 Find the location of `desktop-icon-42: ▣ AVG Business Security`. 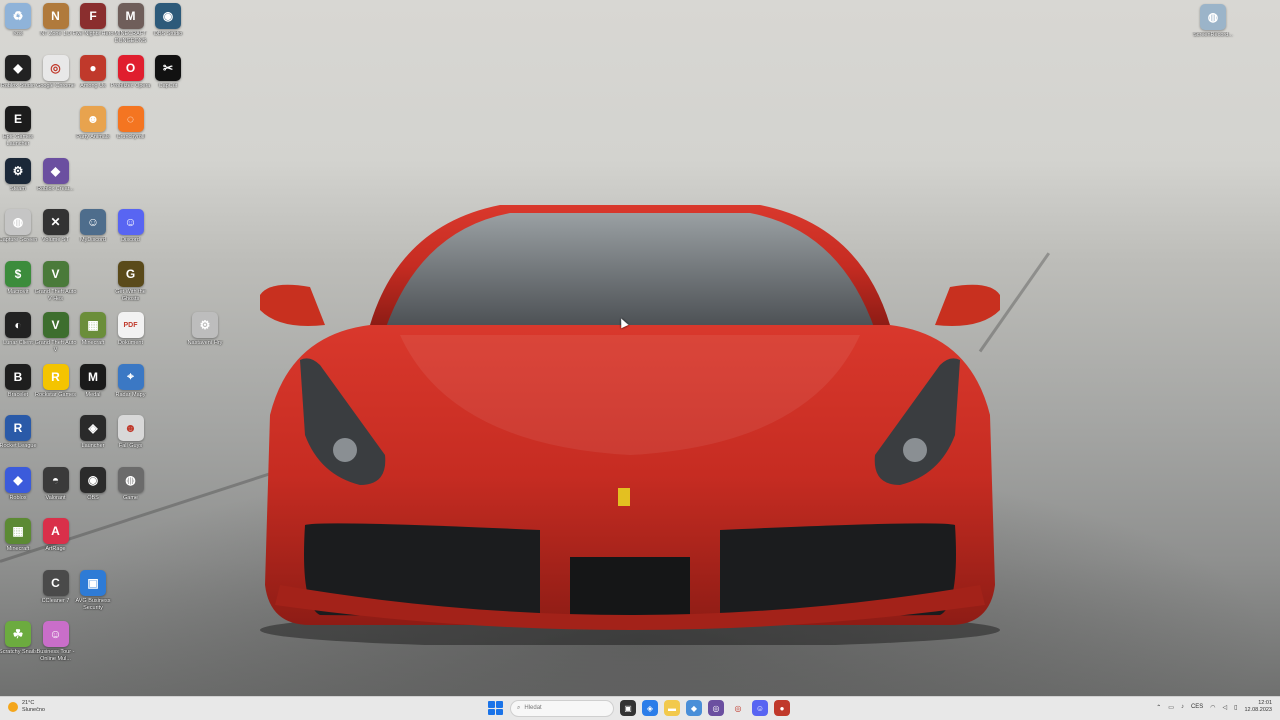

desktop-icon-42: ▣ AVG Business Security is located at coordinates (93, 590).